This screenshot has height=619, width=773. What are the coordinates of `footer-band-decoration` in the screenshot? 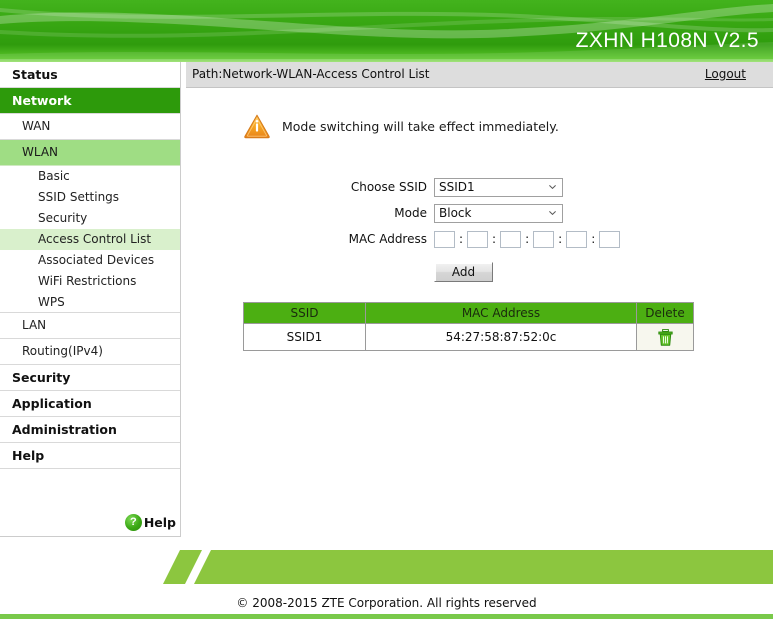 It's located at (468, 567).